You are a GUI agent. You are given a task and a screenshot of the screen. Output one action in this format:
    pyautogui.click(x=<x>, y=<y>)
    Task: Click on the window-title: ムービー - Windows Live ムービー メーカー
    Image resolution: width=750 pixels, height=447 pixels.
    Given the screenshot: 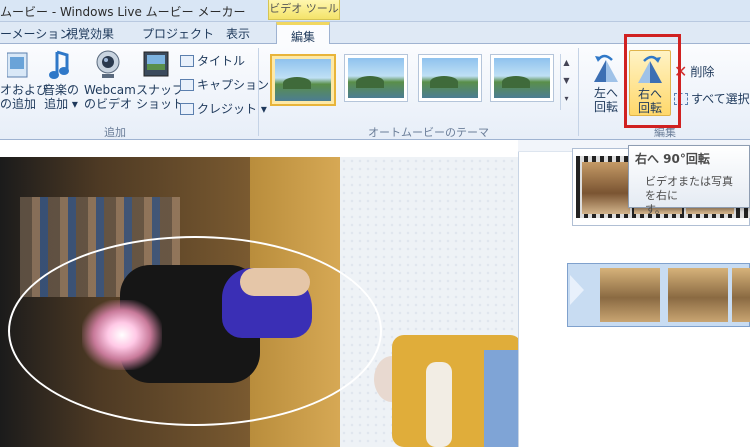 What is the action you would take?
    pyautogui.click(x=123, y=12)
    